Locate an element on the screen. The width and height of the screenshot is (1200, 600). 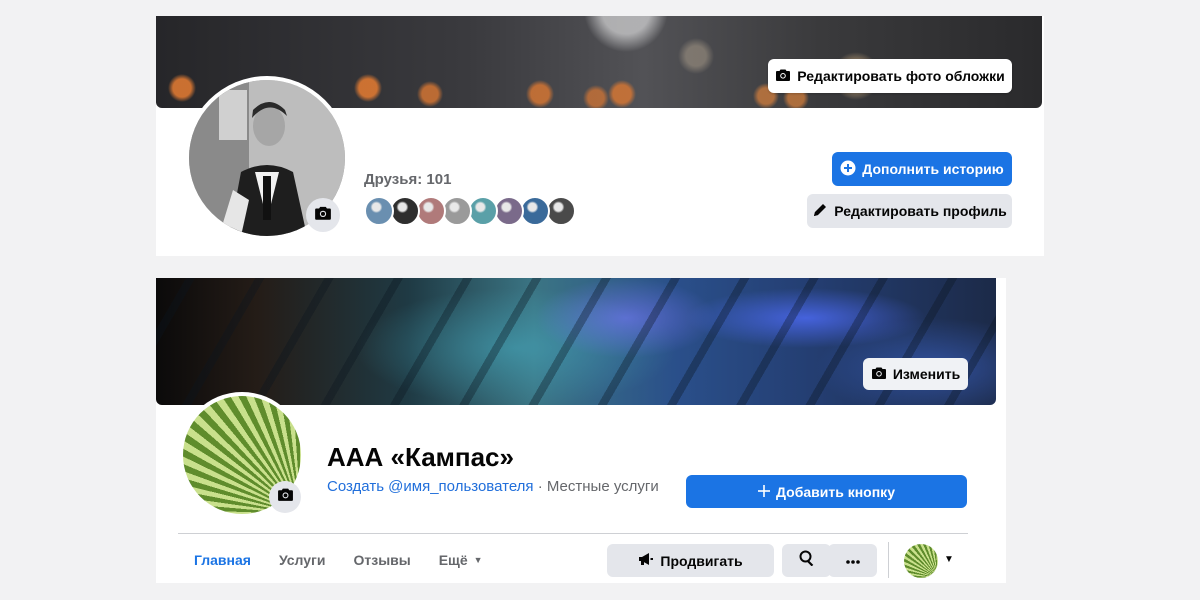
tab-reviews: Отзывы is located at coordinates (381, 560).